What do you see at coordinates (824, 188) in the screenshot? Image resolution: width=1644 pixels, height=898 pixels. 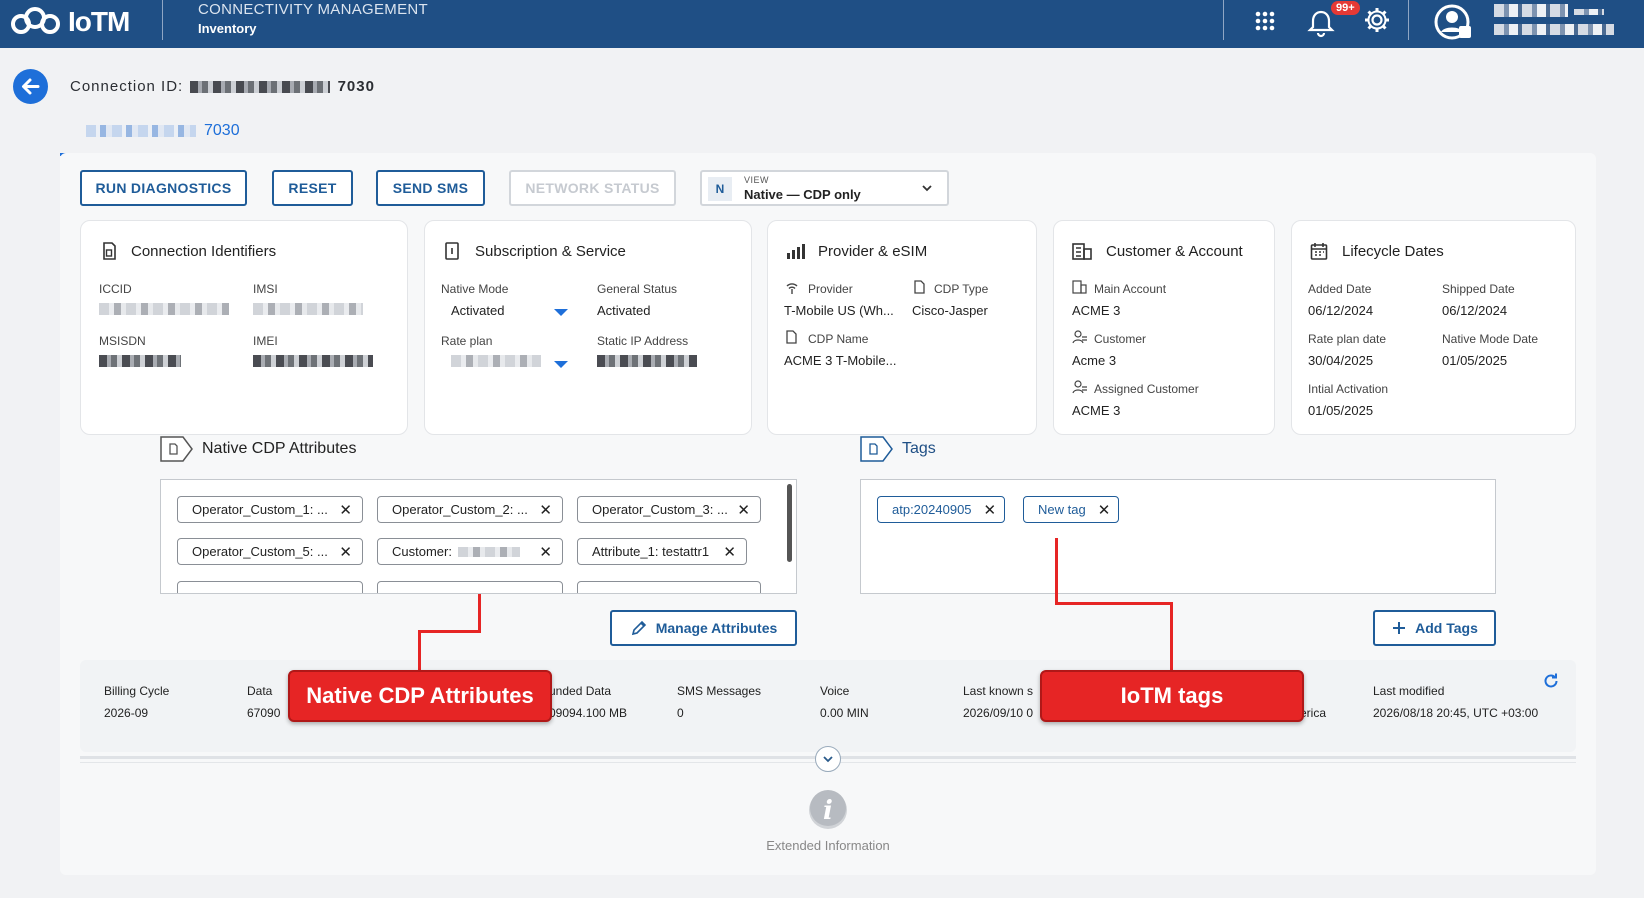 I see `view-select: N VIEW Native — CDP only` at bounding box center [824, 188].